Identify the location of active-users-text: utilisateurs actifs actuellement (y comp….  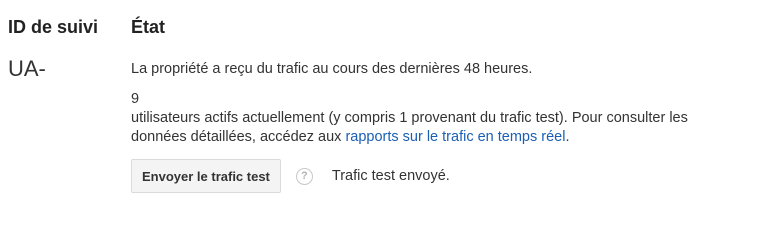
(409, 118).